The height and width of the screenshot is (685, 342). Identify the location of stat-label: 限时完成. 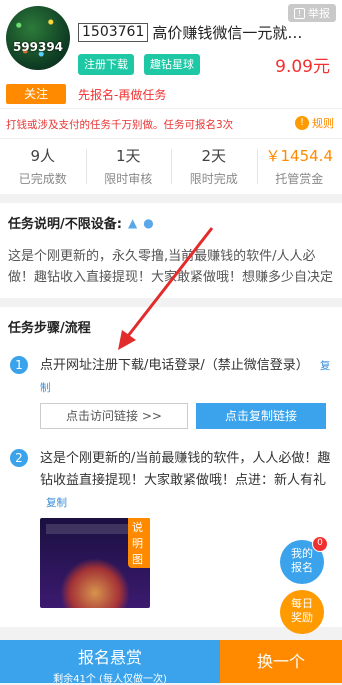
(214, 178).